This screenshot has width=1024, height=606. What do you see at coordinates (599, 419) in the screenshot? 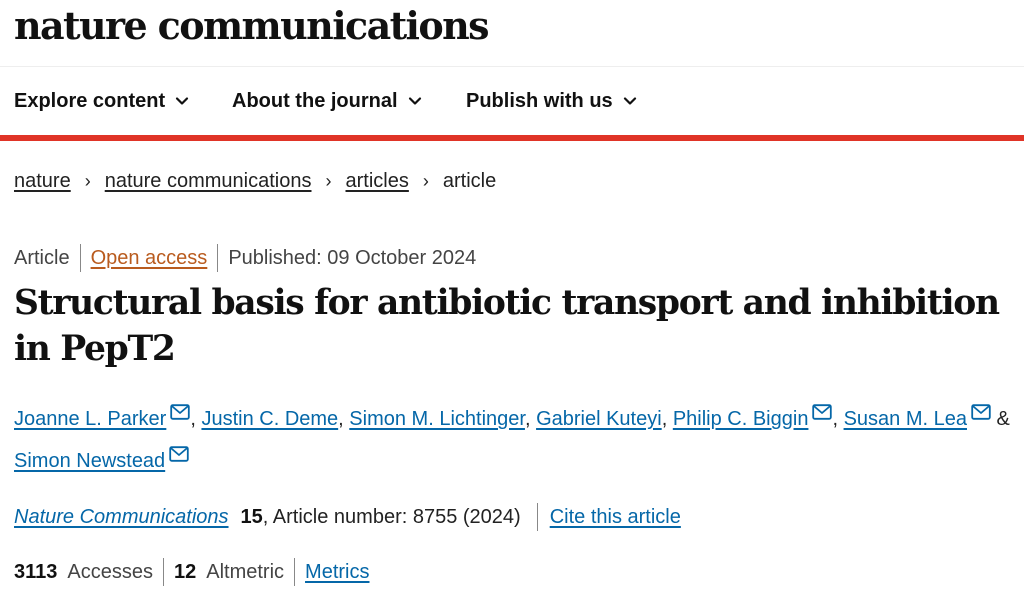
I see `author-link: Gabriel Kuteyi` at bounding box center [599, 419].